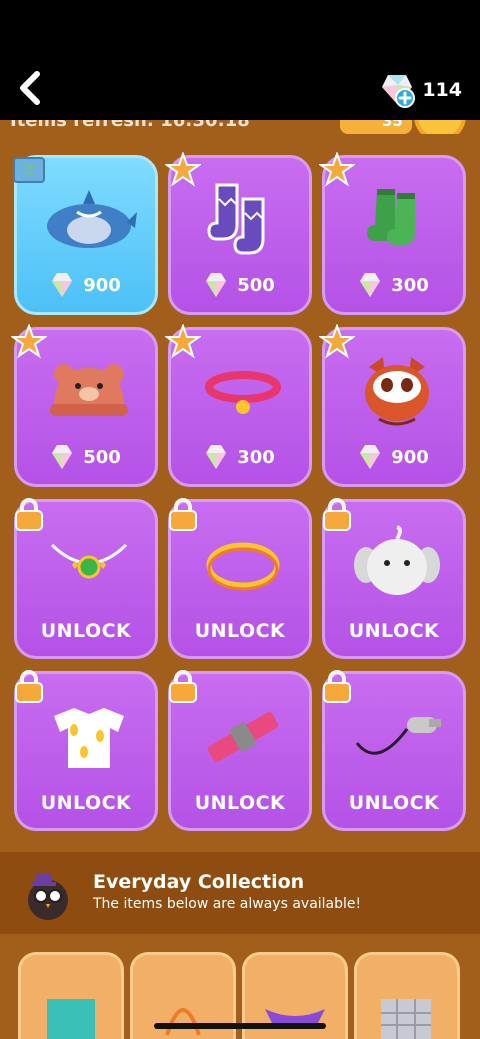 This screenshot has height=1039, width=480. What do you see at coordinates (240, 1026) in the screenshot?
I see `home-indicator` at bounding box center [240, 1026].